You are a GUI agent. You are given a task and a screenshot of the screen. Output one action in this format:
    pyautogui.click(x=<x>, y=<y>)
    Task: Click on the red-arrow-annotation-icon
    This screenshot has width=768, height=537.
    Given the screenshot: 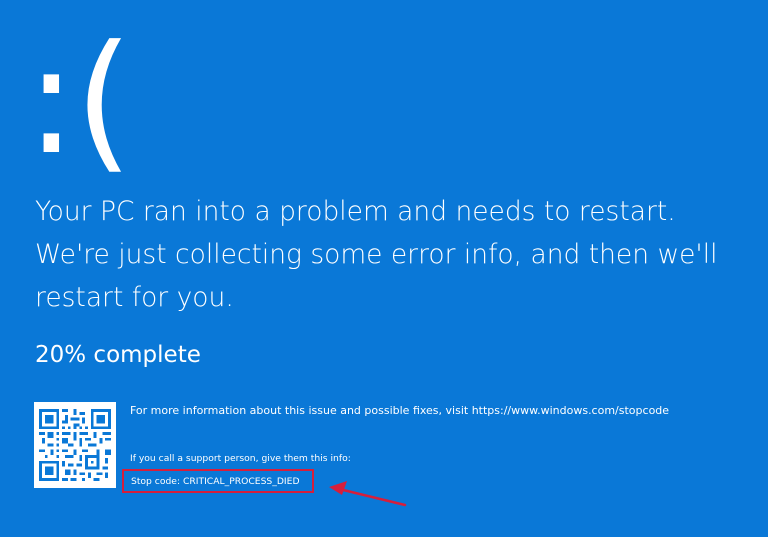 What is the action you would take?
    pyautogui.click(x=368, y=494)
    